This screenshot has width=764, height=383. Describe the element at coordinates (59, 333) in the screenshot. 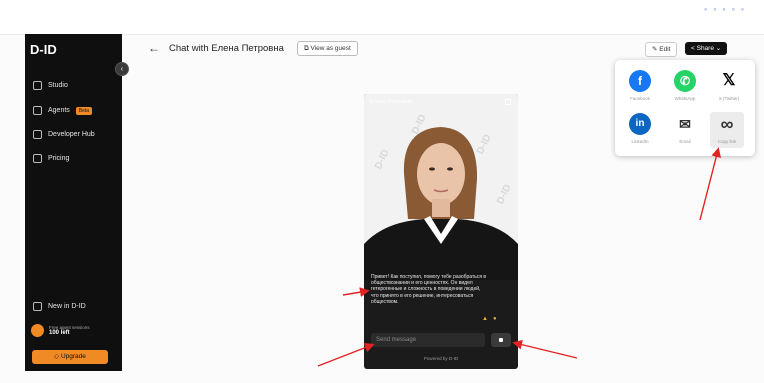

I see `account-sessions-left: 100 left` at that location.